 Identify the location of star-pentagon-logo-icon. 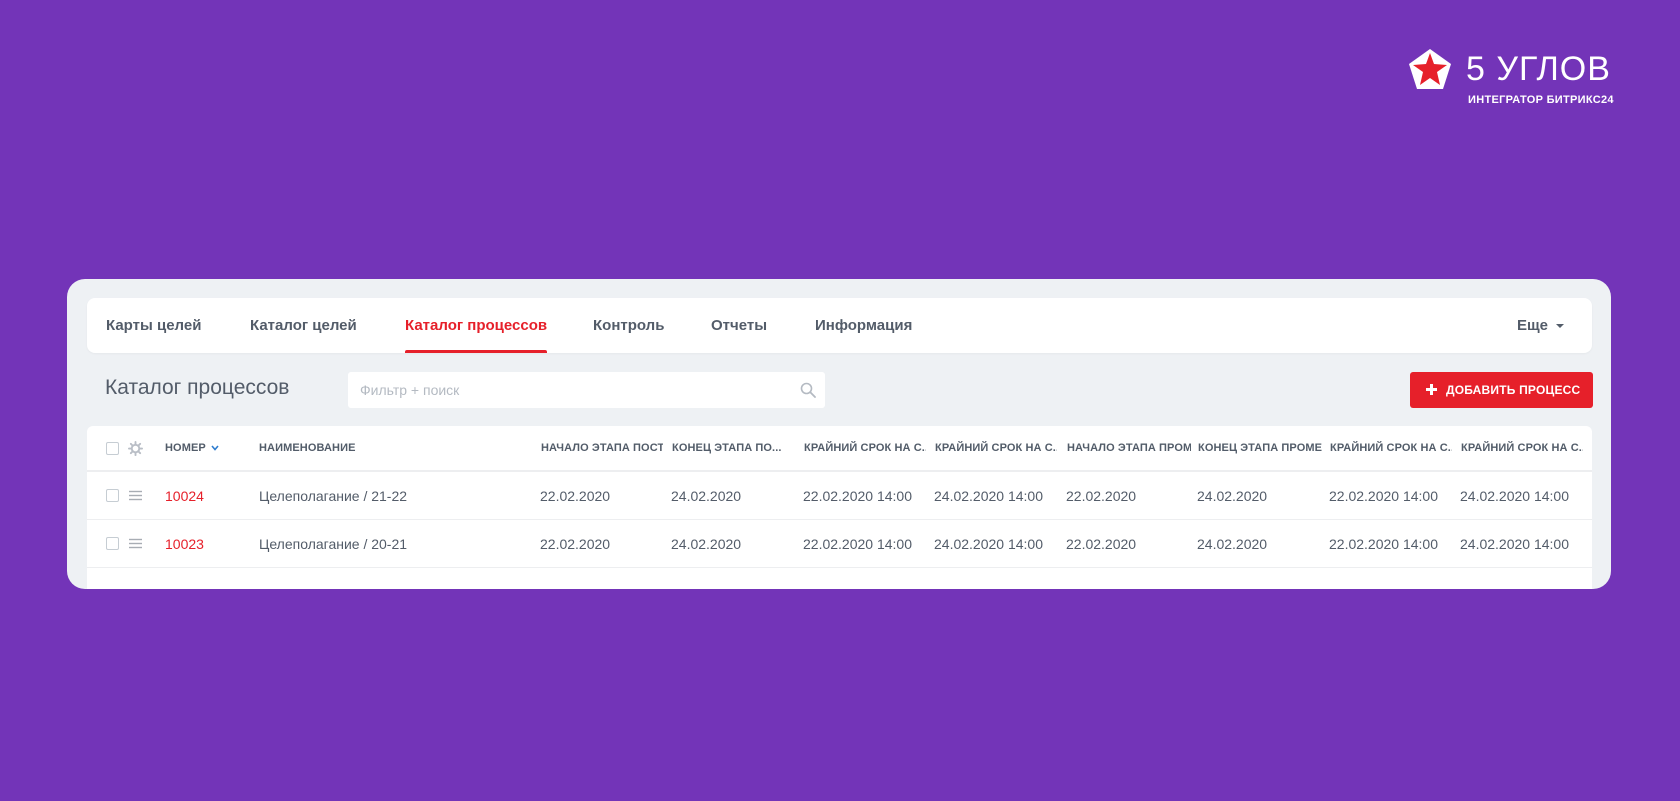
(1430, 69).